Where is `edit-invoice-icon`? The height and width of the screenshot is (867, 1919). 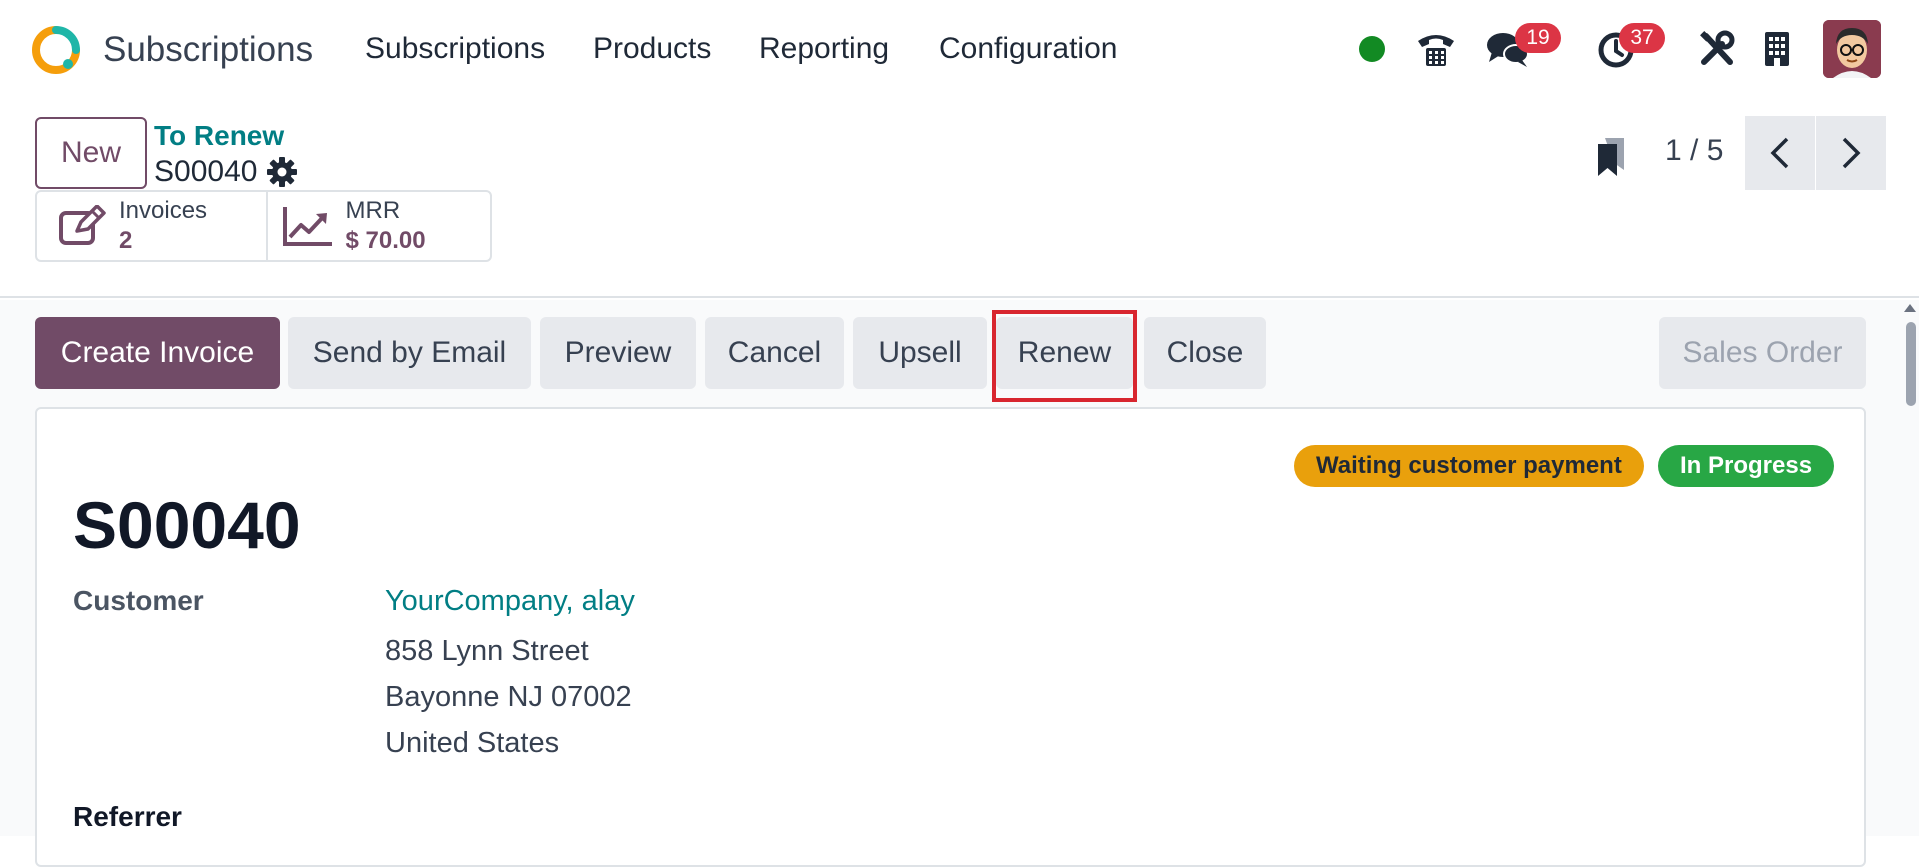
edit-invoice-icon is located at coordinates (82, 225).